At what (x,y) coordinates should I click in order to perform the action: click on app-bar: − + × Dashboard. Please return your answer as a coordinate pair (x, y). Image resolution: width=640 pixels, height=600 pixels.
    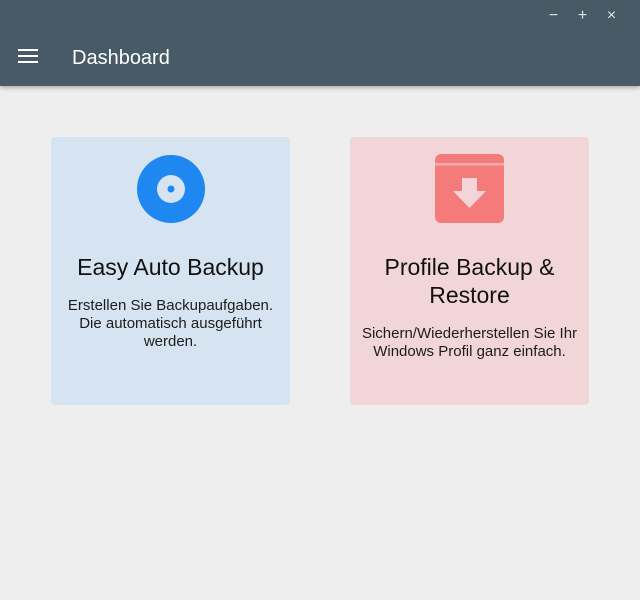
    Looking at the image, I should click on (320, 43).